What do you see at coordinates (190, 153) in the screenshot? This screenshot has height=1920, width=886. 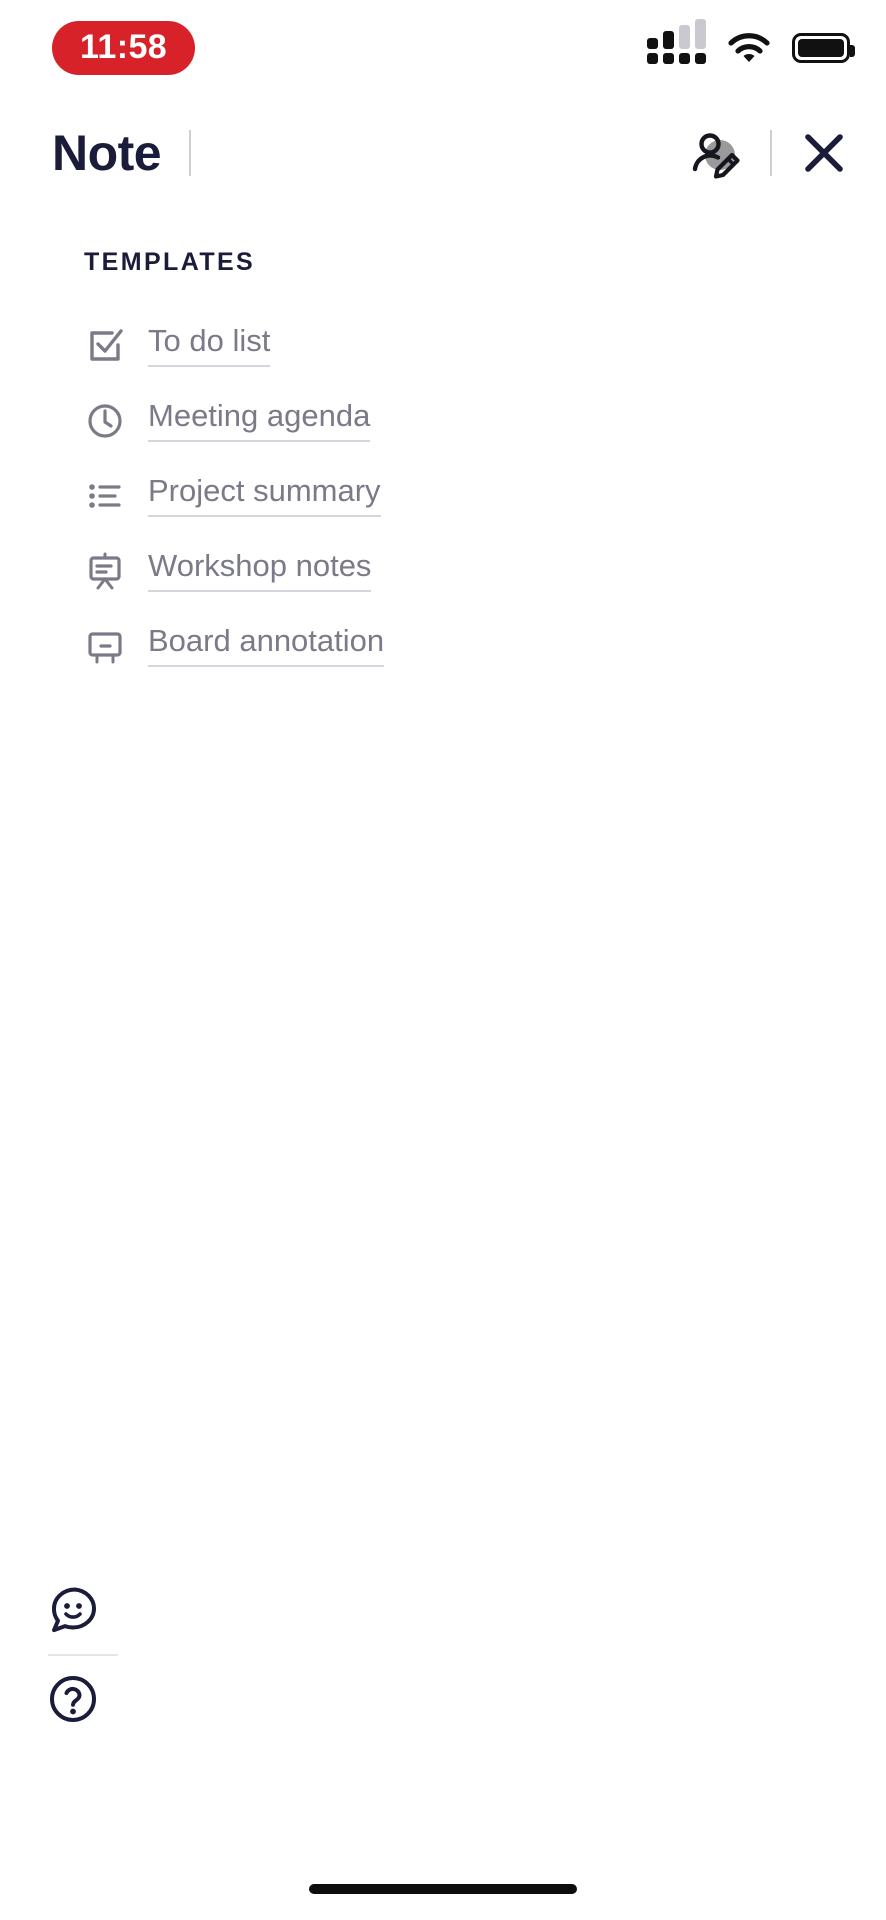 I see `header-divider` at bounding box center [190, 153].